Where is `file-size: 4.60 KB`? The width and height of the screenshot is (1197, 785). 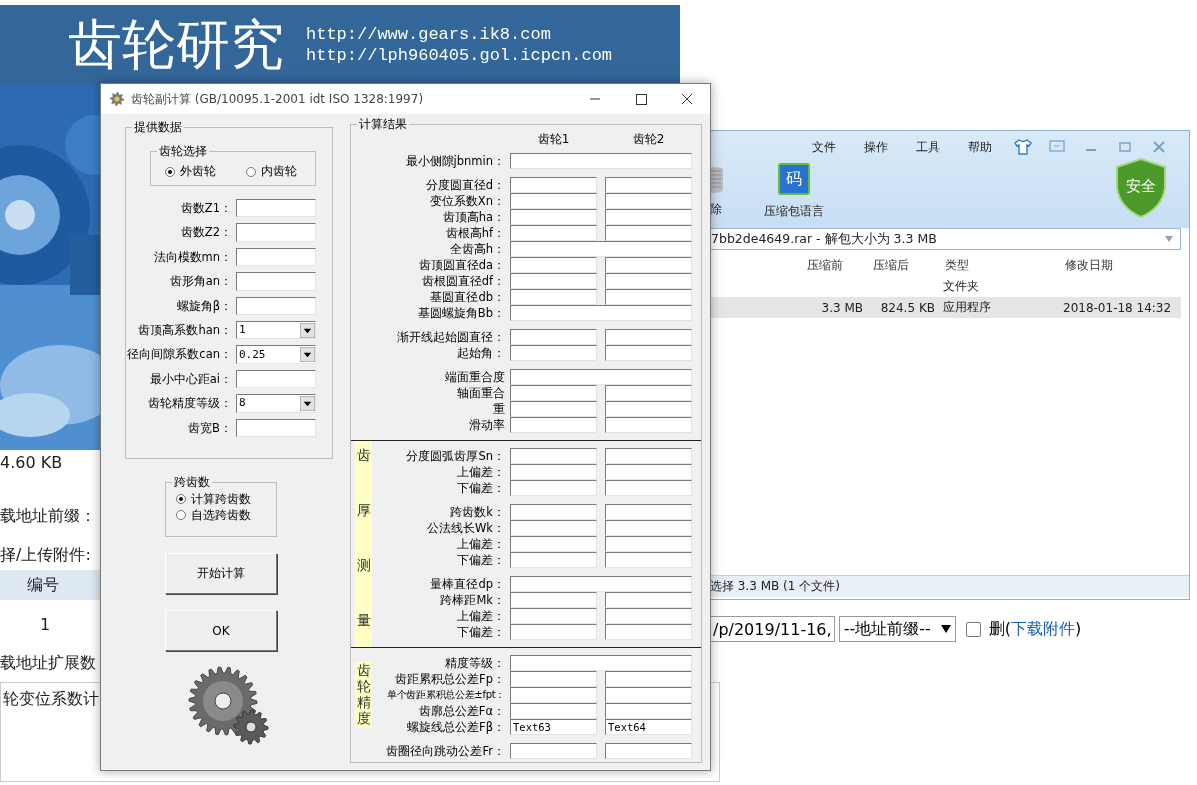
file-size: 4.60 KB is located at coordinates (32, 463).